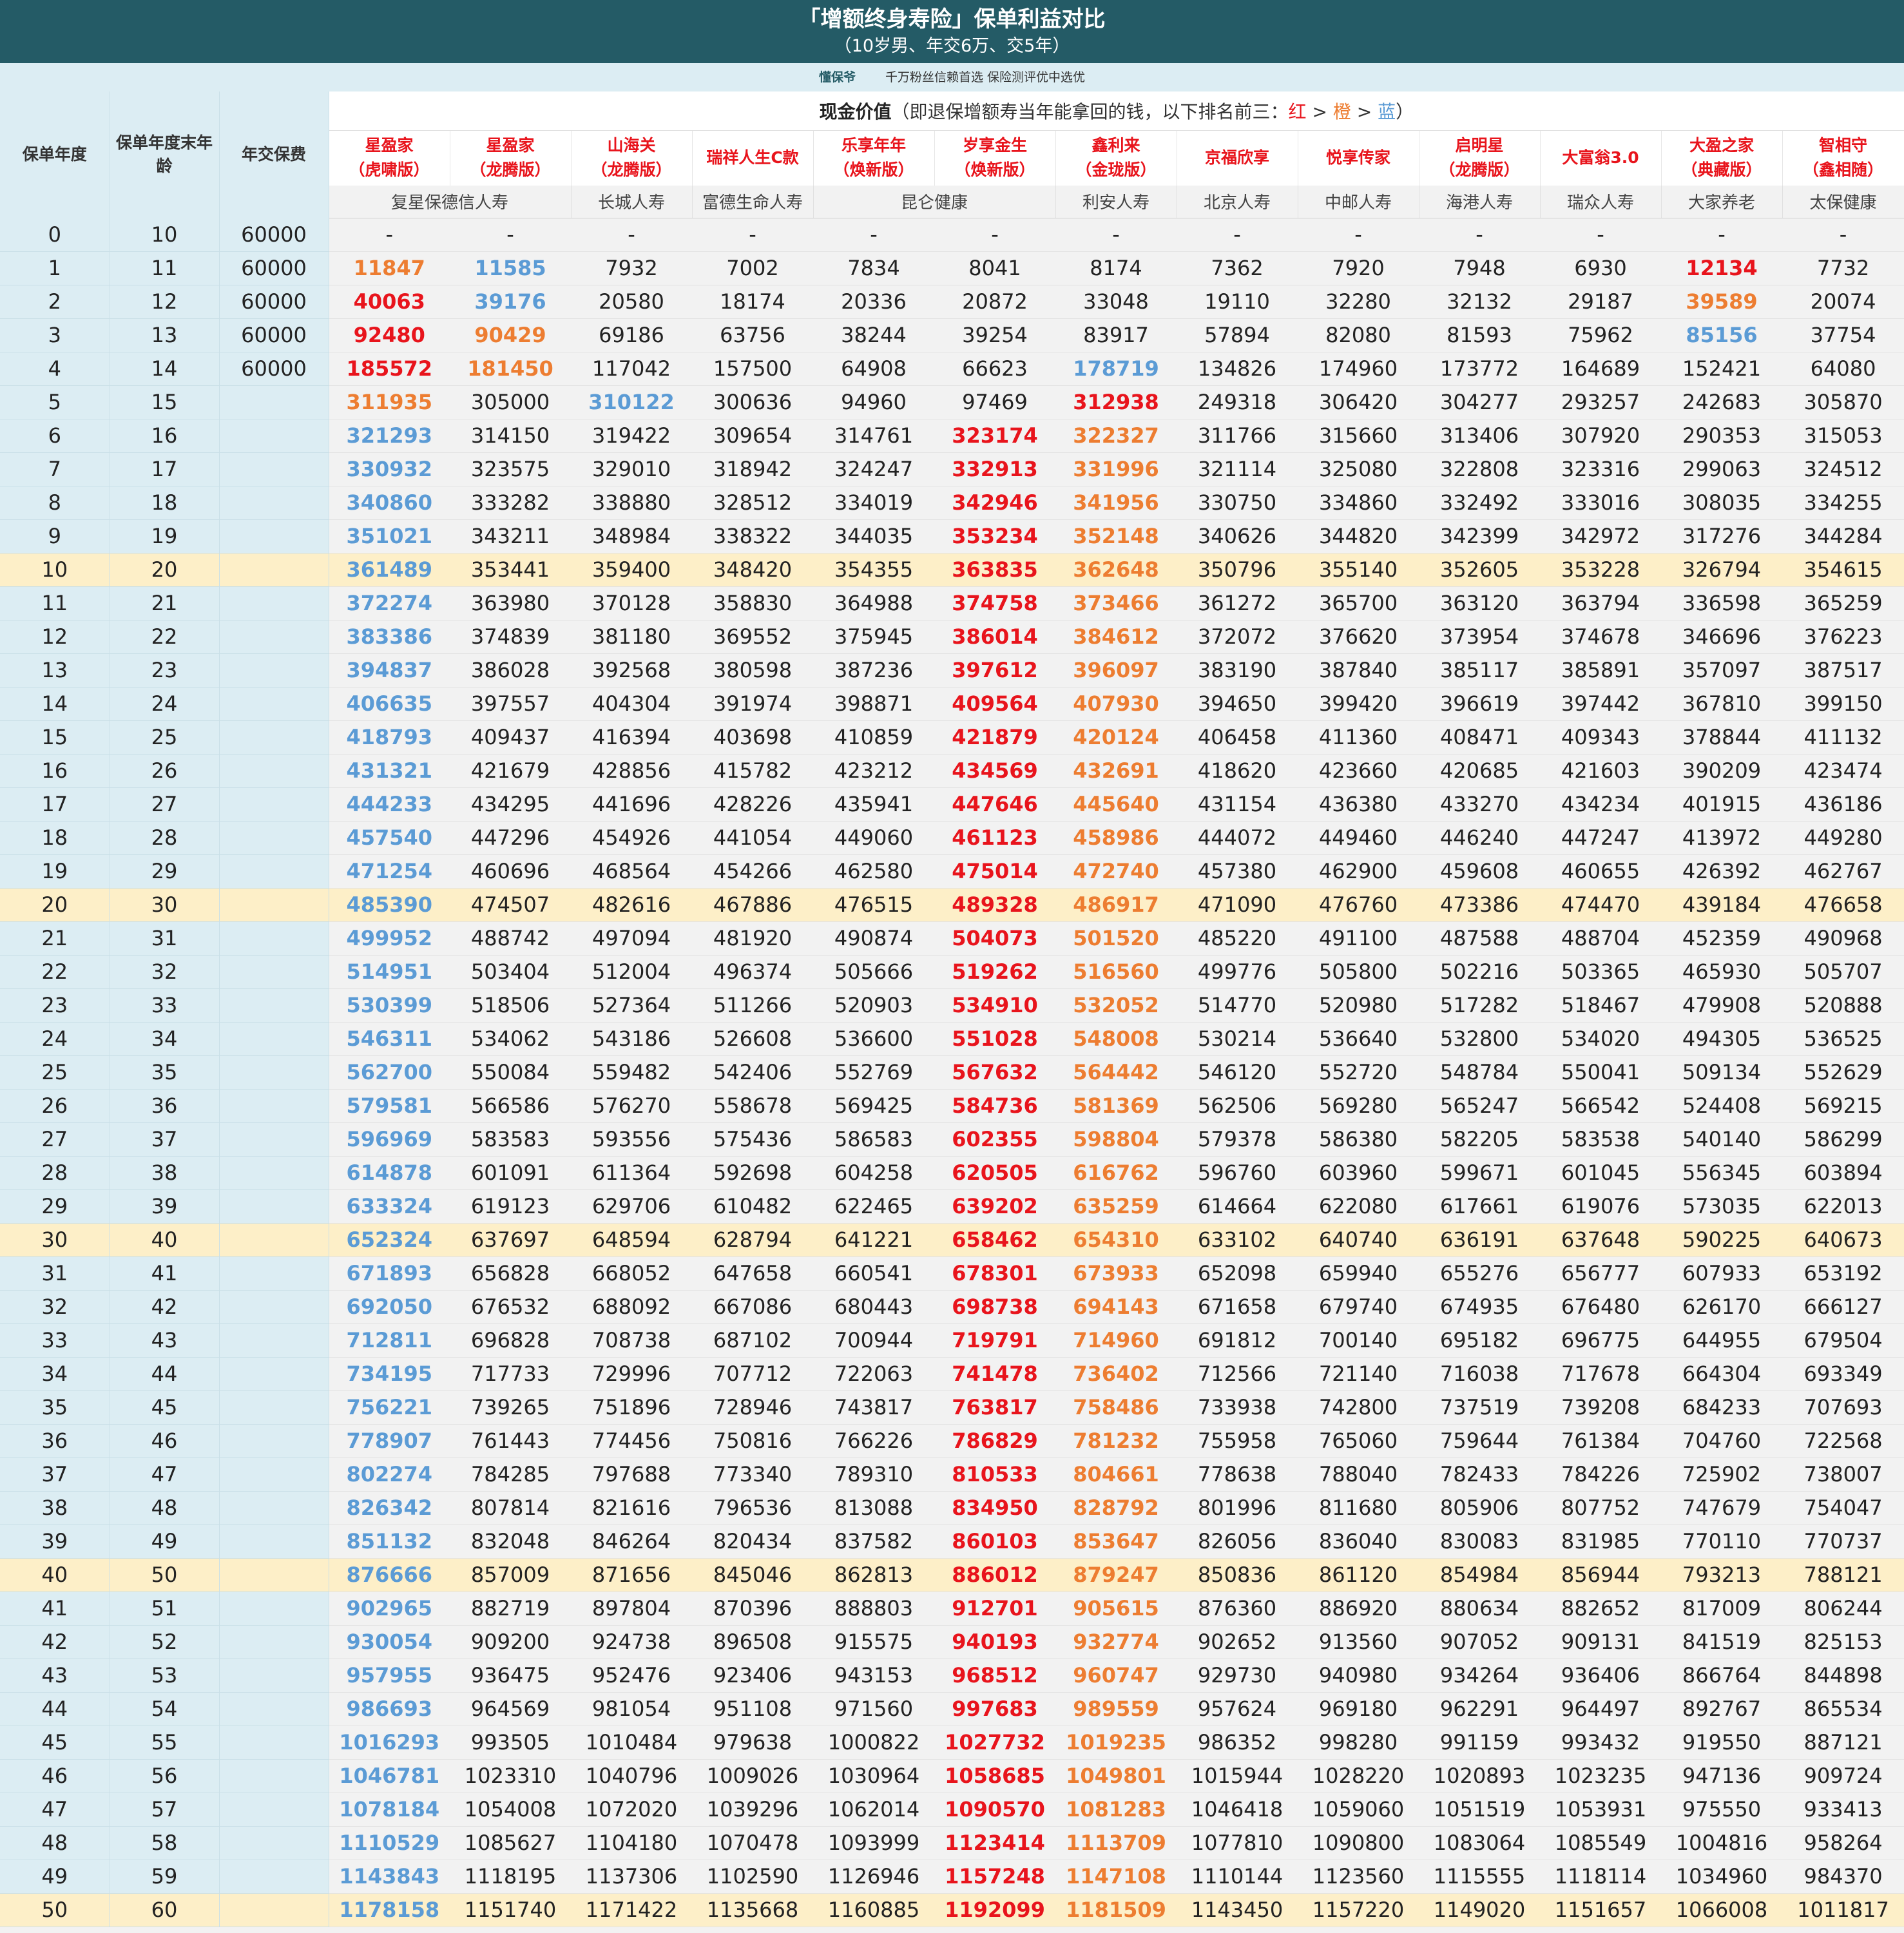 This screenshot has height=1933, width=1904. Describe the element at coordinates (1237, 1039) in the screenshot. I see `cash-value-cell: 530214` at that location.